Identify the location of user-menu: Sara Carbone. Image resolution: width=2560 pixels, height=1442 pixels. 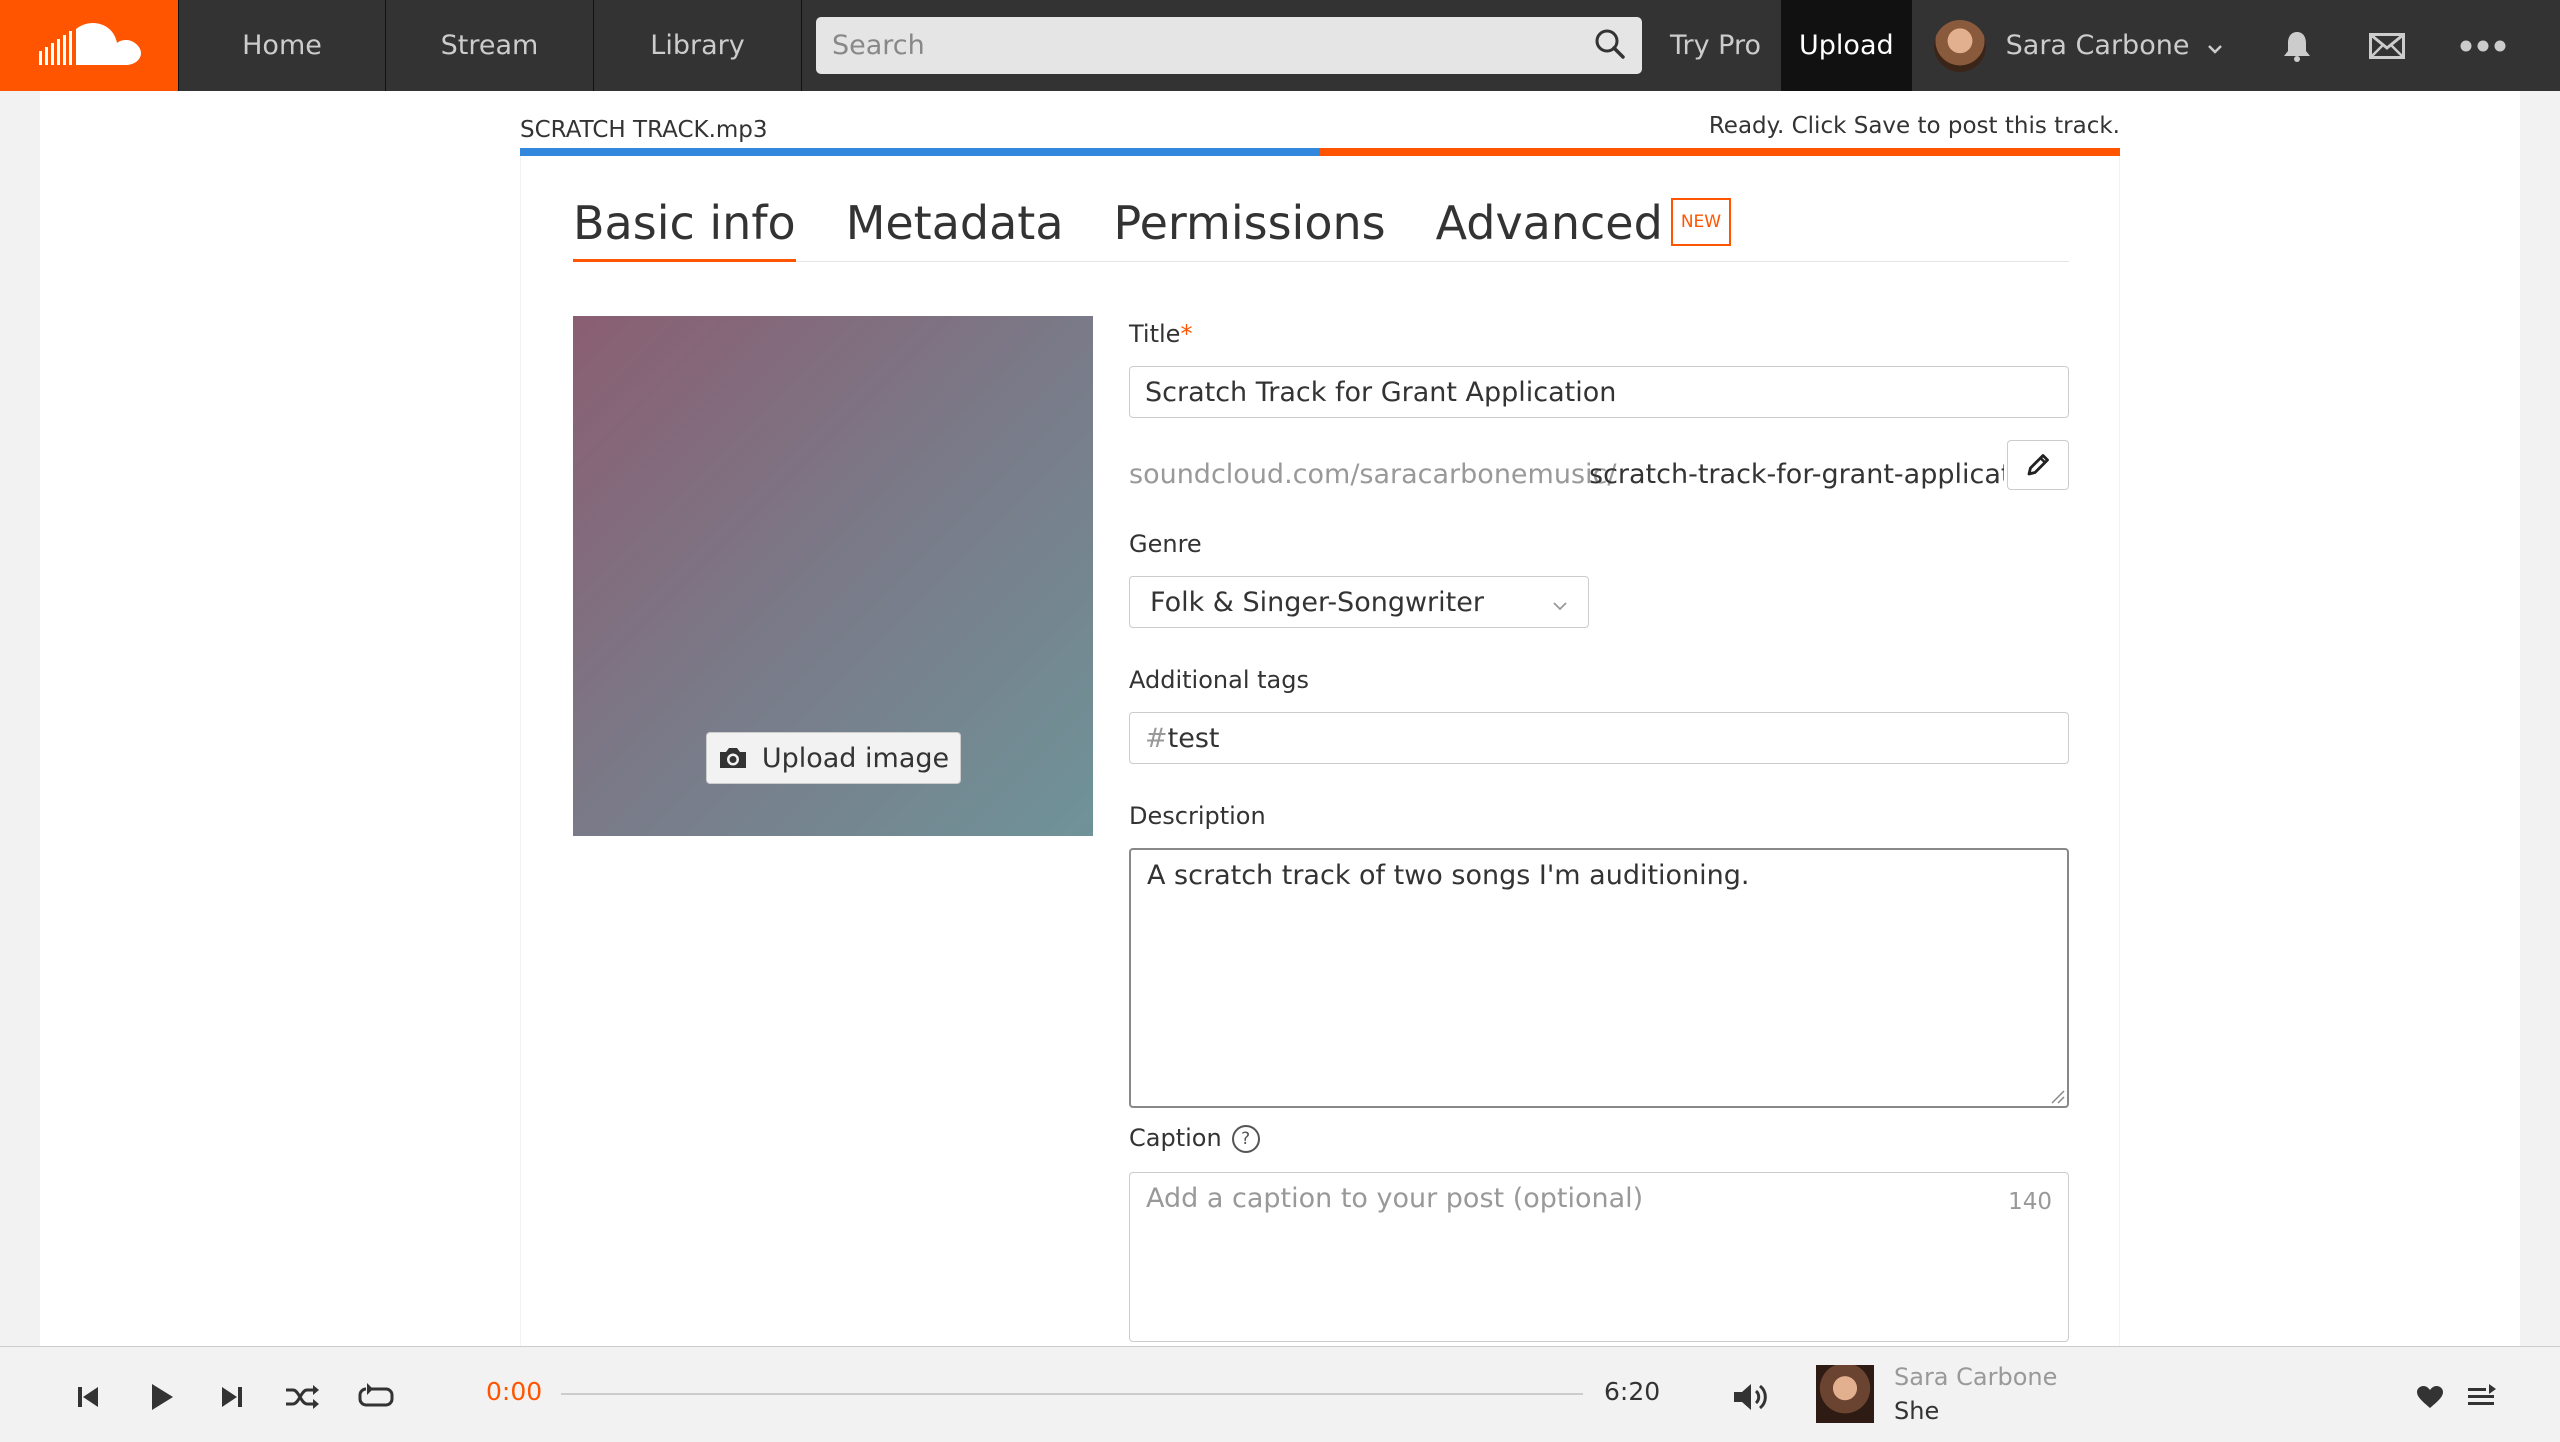
(2079, 45).